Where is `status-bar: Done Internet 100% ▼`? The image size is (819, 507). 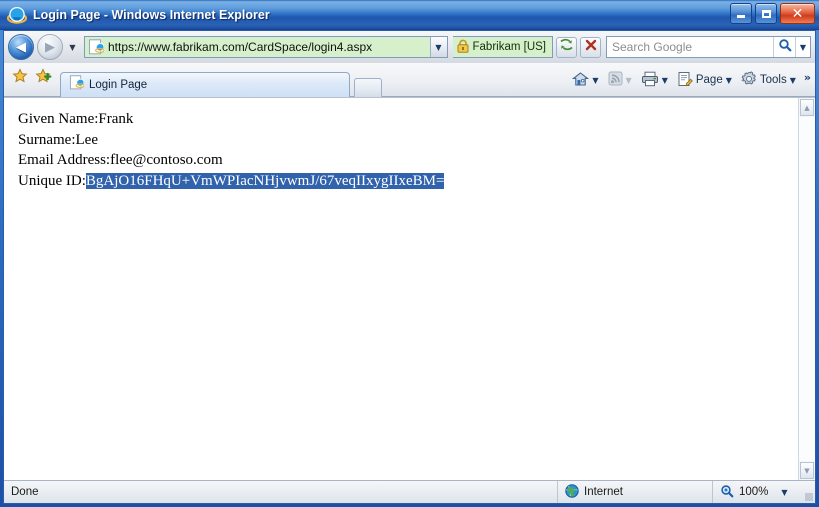 status-bar: Done Internet 100% ▼ is located at coordinates (409, 491).